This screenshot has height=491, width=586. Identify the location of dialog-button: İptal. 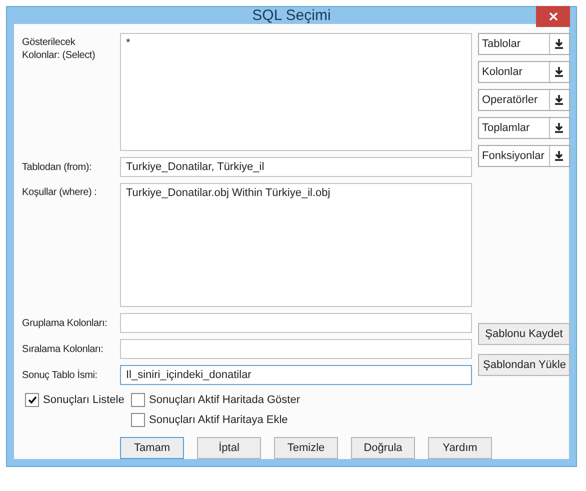
(229, 448).